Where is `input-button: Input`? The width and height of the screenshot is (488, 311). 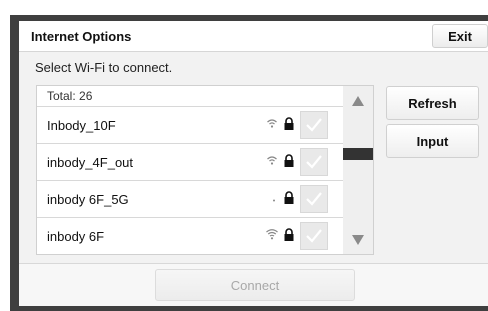 input-button: Input is located at coordinates (432, 141).